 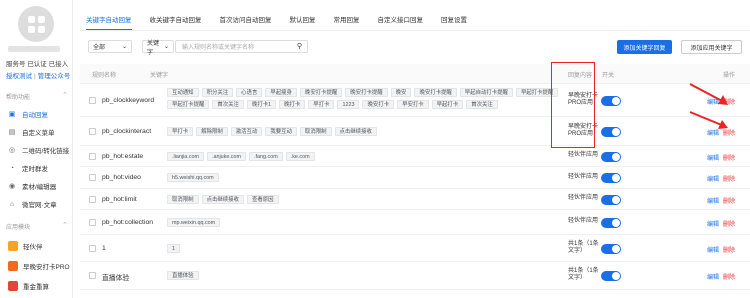 What do you see at coordinates (281, 92) in the screenshot?
I see `keyword-tag: 早起瘦身` at bounding box center [281, 92].